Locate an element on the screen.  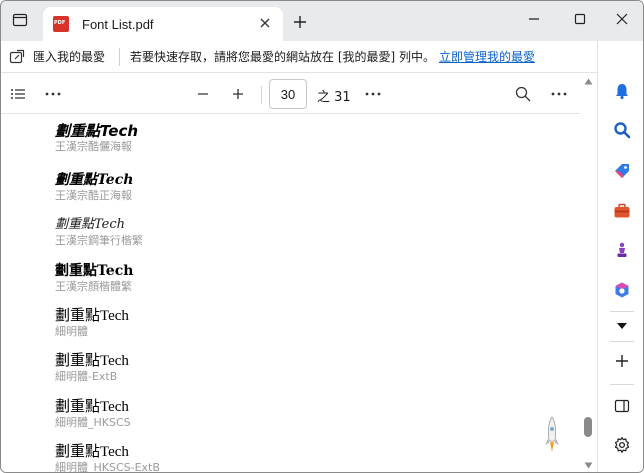
table-of-contents-icon is located at coordinates (18, 94).